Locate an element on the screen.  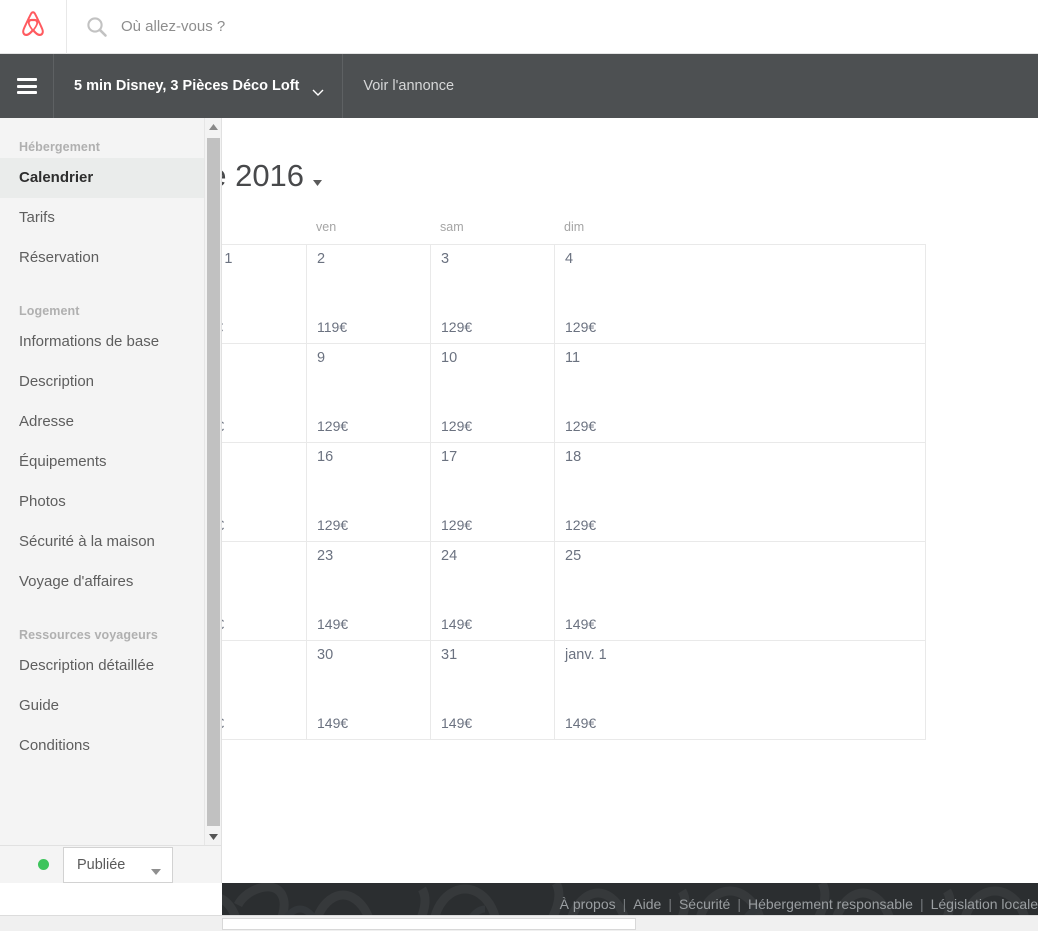
day-number: 2 is located at coordinates (321, 259).